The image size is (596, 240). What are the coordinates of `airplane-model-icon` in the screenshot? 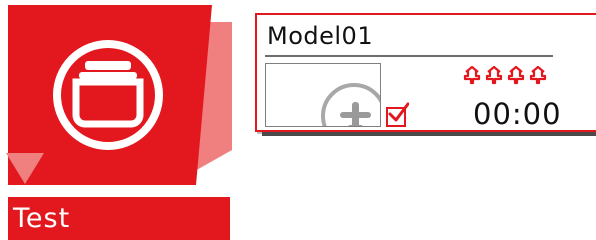 It's located at (350, 104).